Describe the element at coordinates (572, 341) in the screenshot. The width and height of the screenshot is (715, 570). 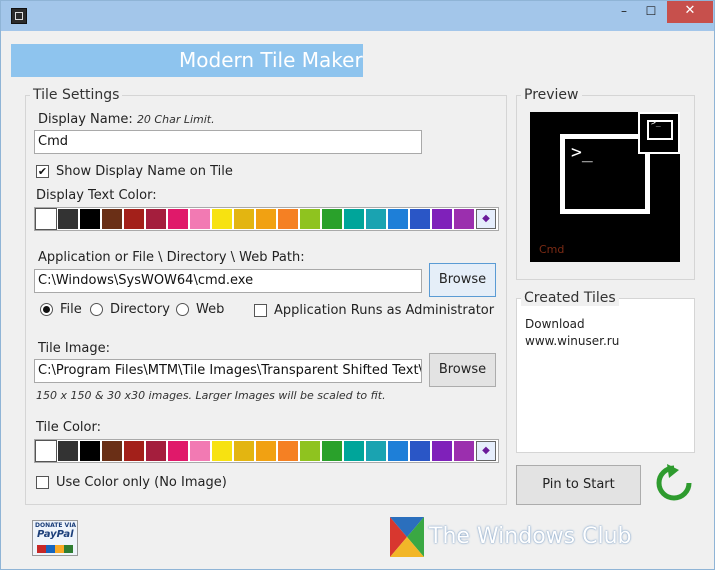
I see `created-tile-item: www.winuser.ru` at that location.